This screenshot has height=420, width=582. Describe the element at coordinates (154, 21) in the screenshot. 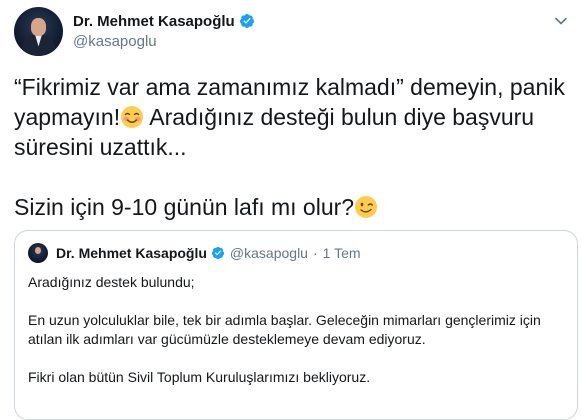

I see `author-name: Dr. Mehmet Kasapoğlu` at that location.